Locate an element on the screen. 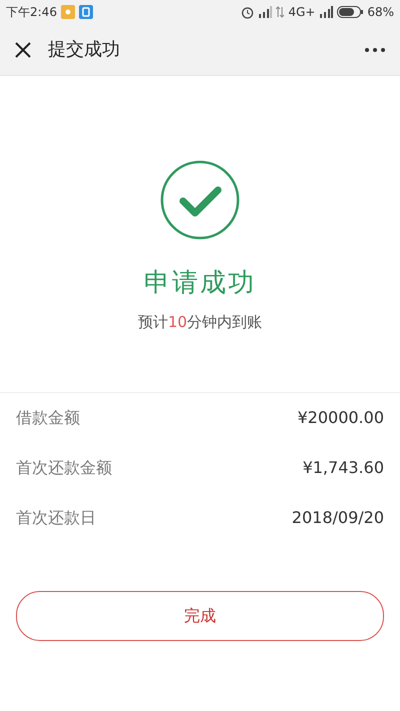 The image size is (400, 711). data-arrows-icon is located at coordinates (280, 12).